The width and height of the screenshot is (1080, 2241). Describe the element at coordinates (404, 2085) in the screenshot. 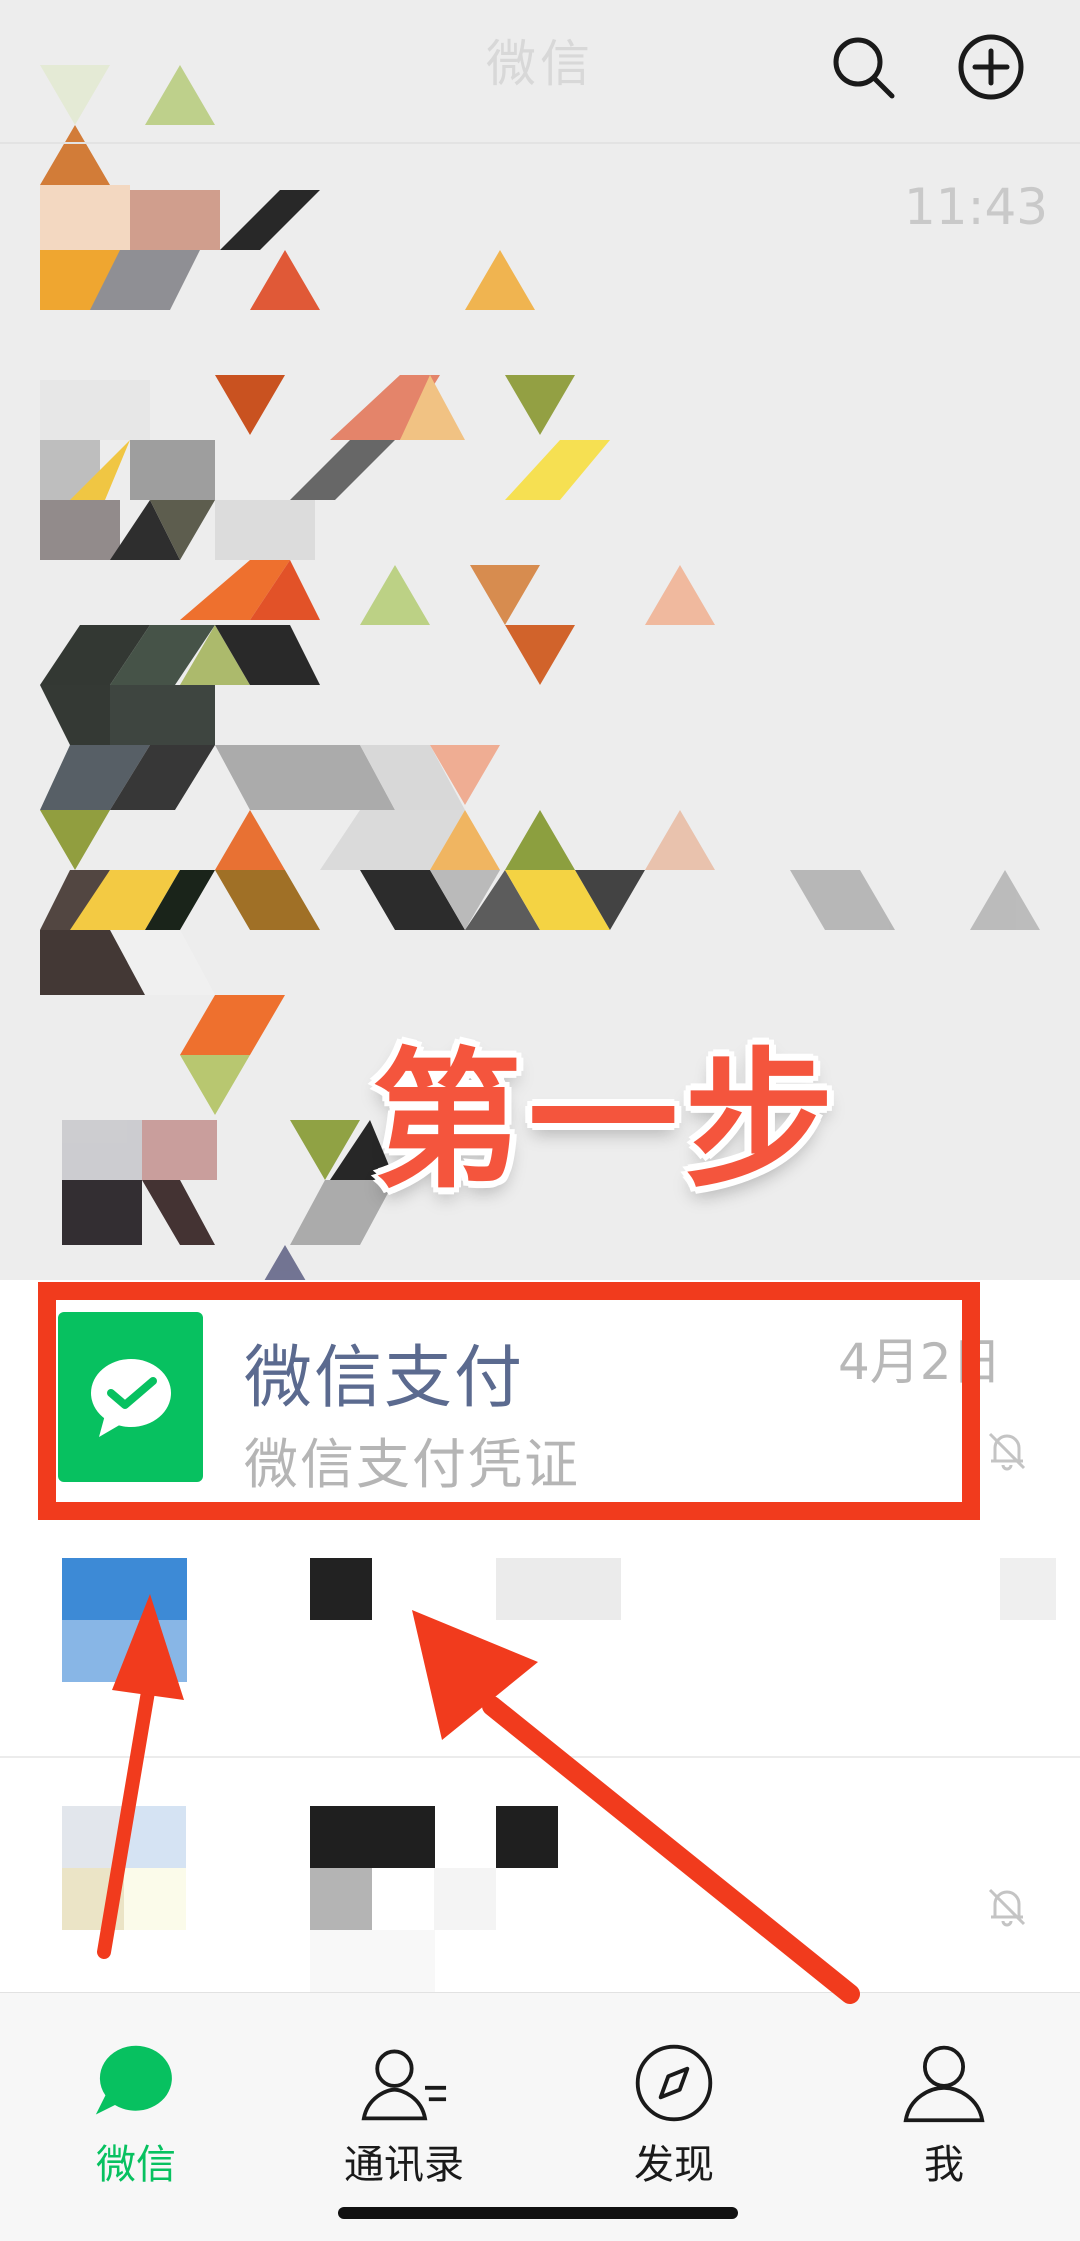

I see `contacts-icon` at that location.